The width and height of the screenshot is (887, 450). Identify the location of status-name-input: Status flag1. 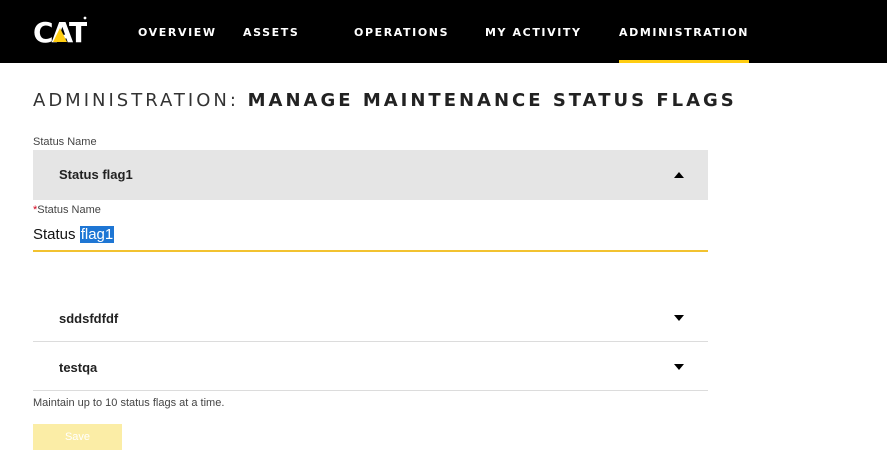
(370, 239).